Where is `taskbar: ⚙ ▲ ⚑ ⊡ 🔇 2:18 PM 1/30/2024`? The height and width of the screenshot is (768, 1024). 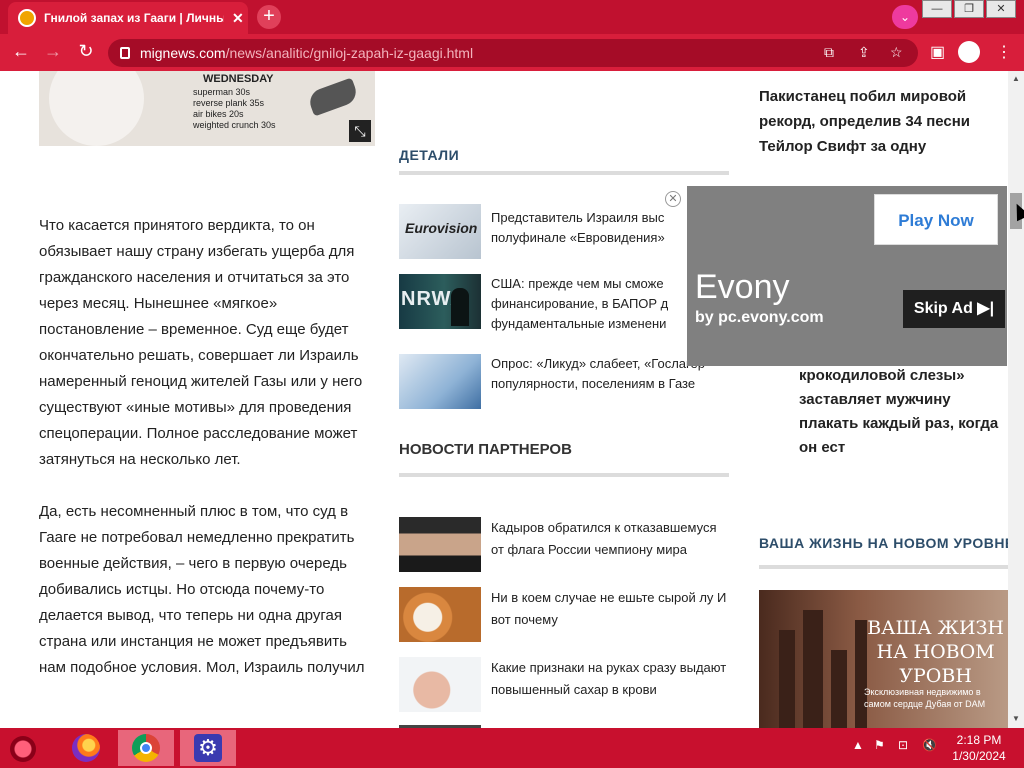 taskbar: ⚙ ▲ ⚑ ⊡ 🔇 2:18 PM 1/30/2024 is located at coordinates (512, 748).